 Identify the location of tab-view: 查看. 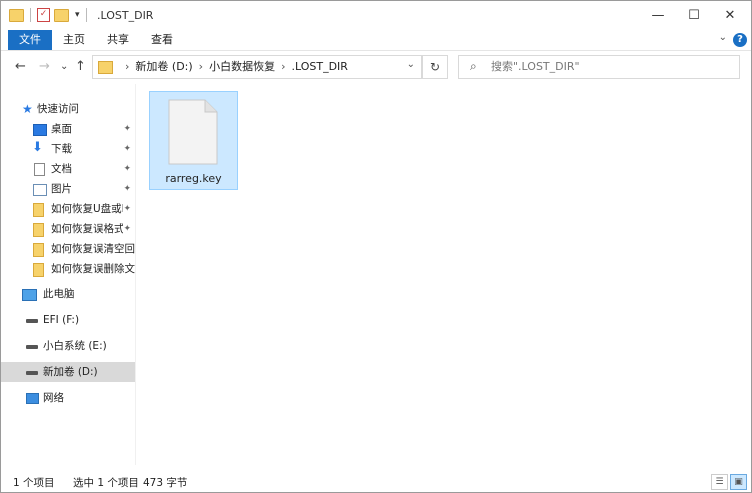
(162, 40).